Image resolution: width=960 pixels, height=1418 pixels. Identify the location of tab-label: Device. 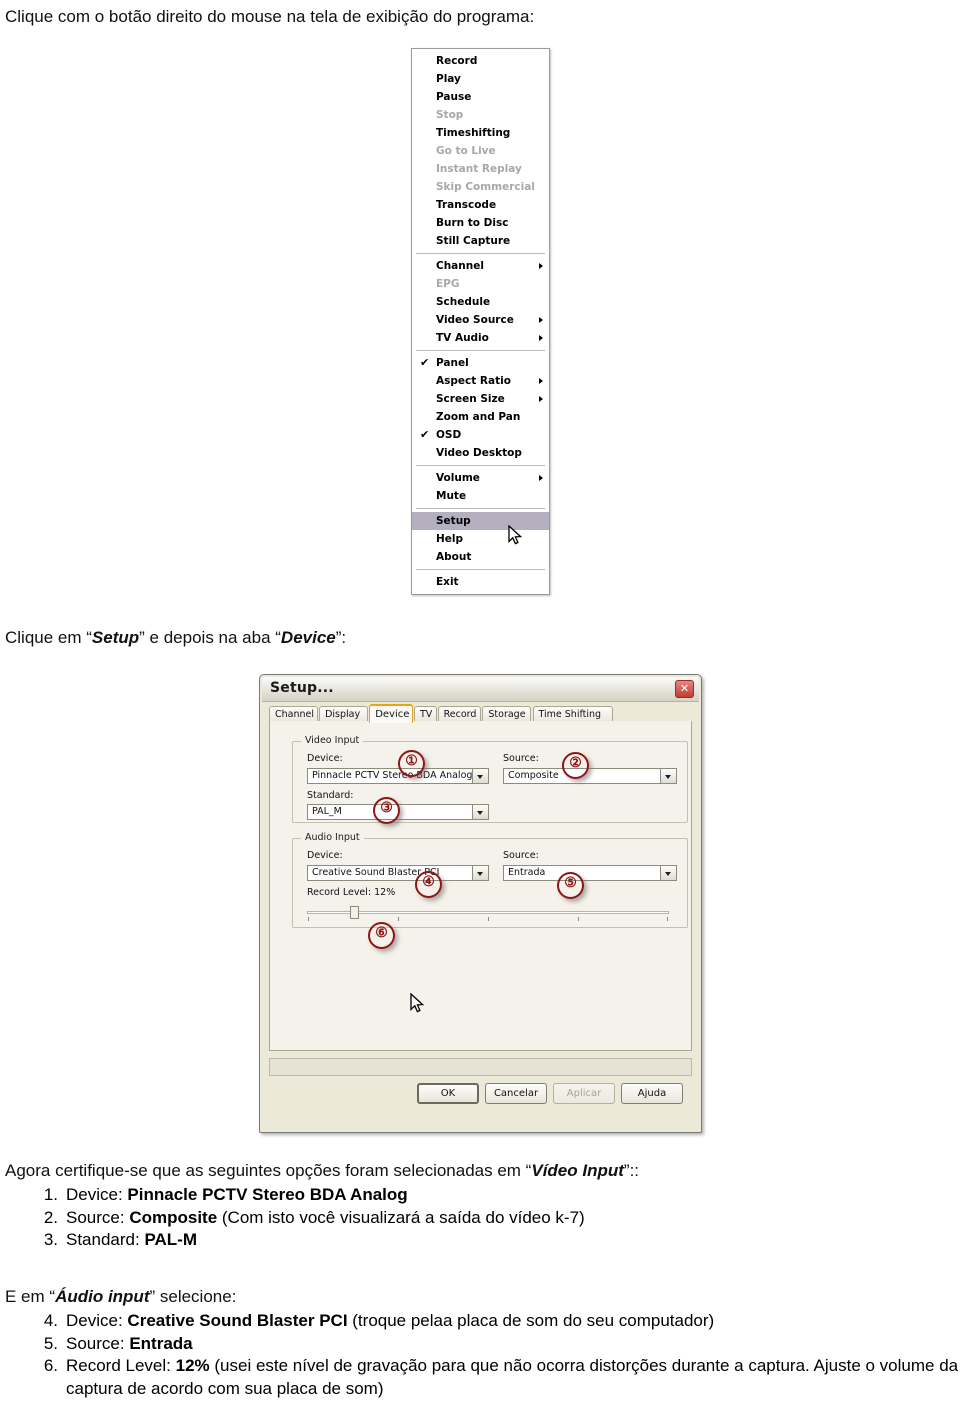
(392, 714).